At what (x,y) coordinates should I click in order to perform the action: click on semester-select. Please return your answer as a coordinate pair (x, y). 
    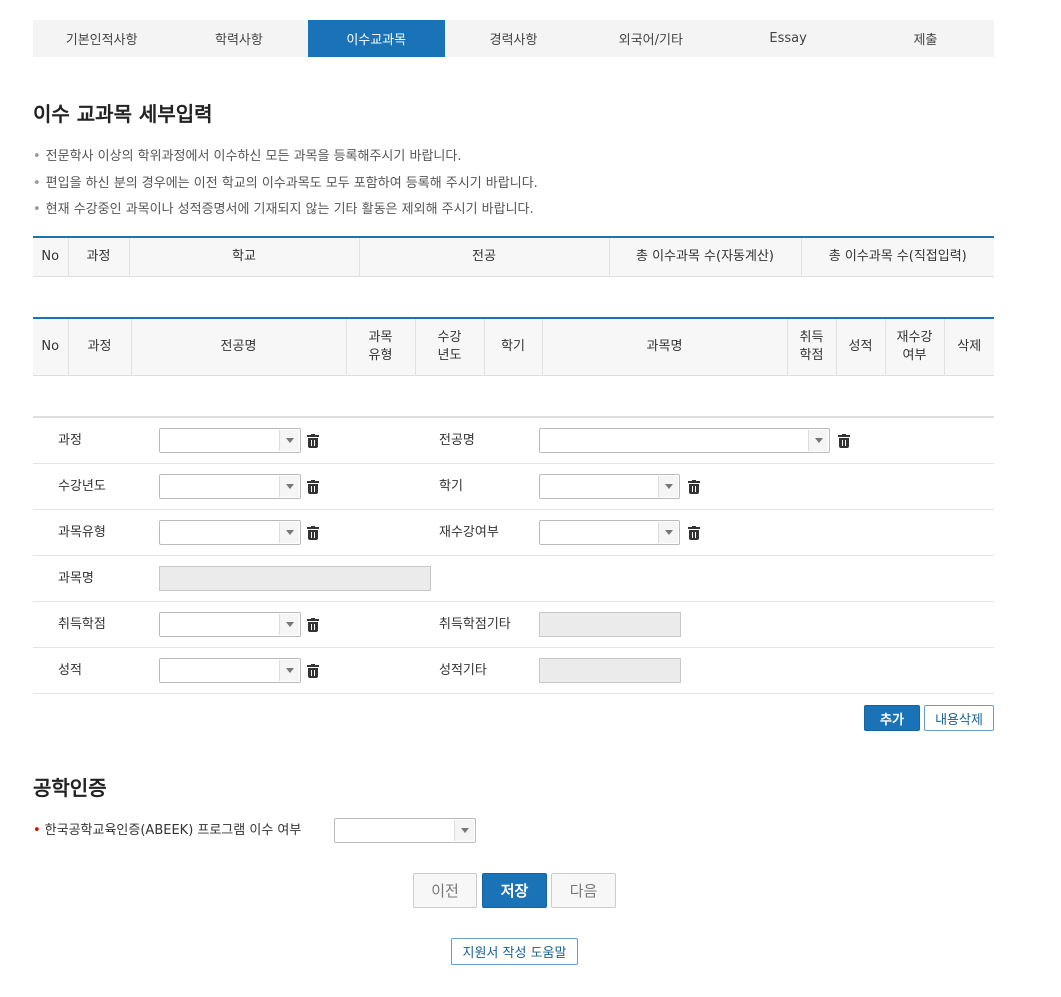
    Looking at the image, I should click on (609, 486).